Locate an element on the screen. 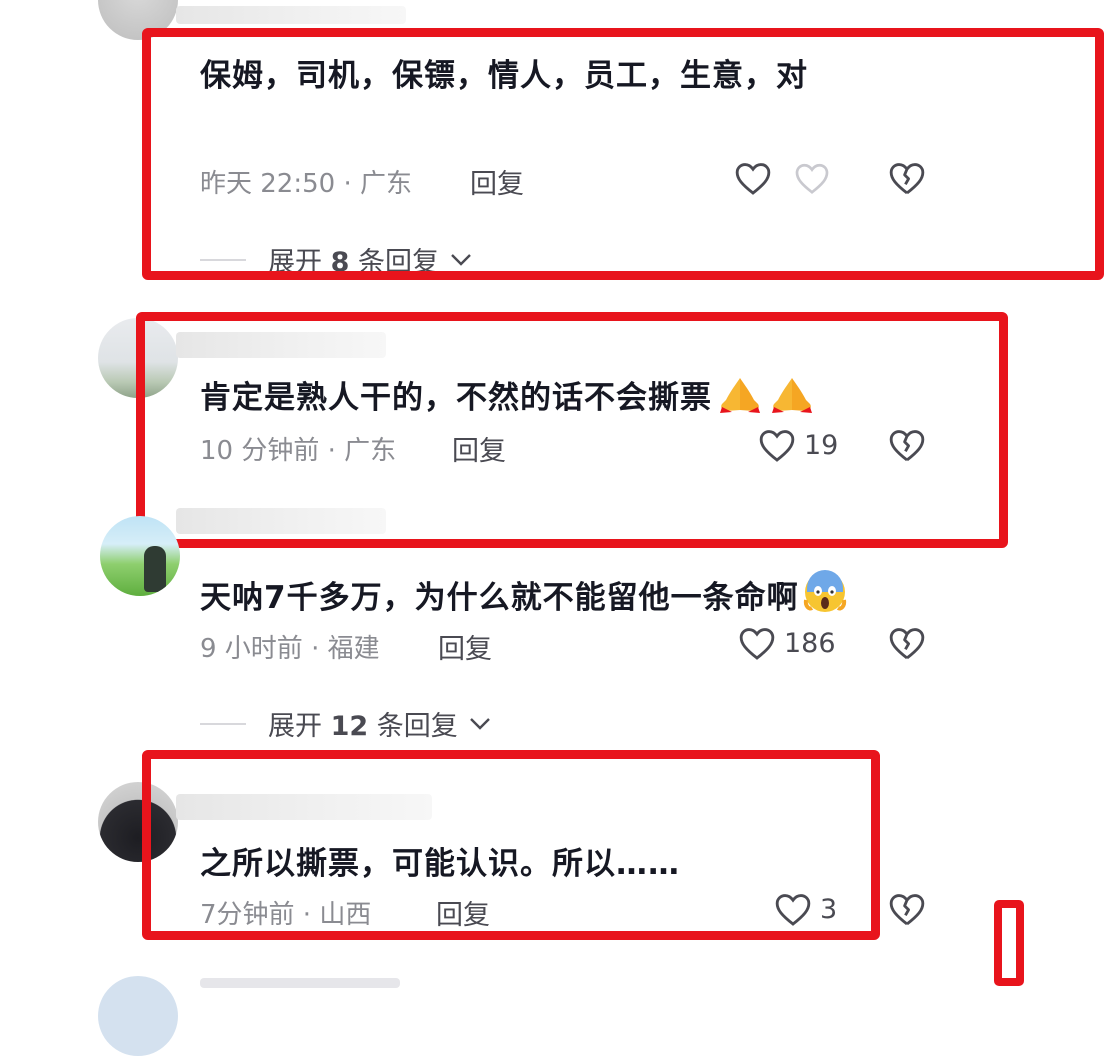  highlight-marker is located at coordinates (1009, 943).